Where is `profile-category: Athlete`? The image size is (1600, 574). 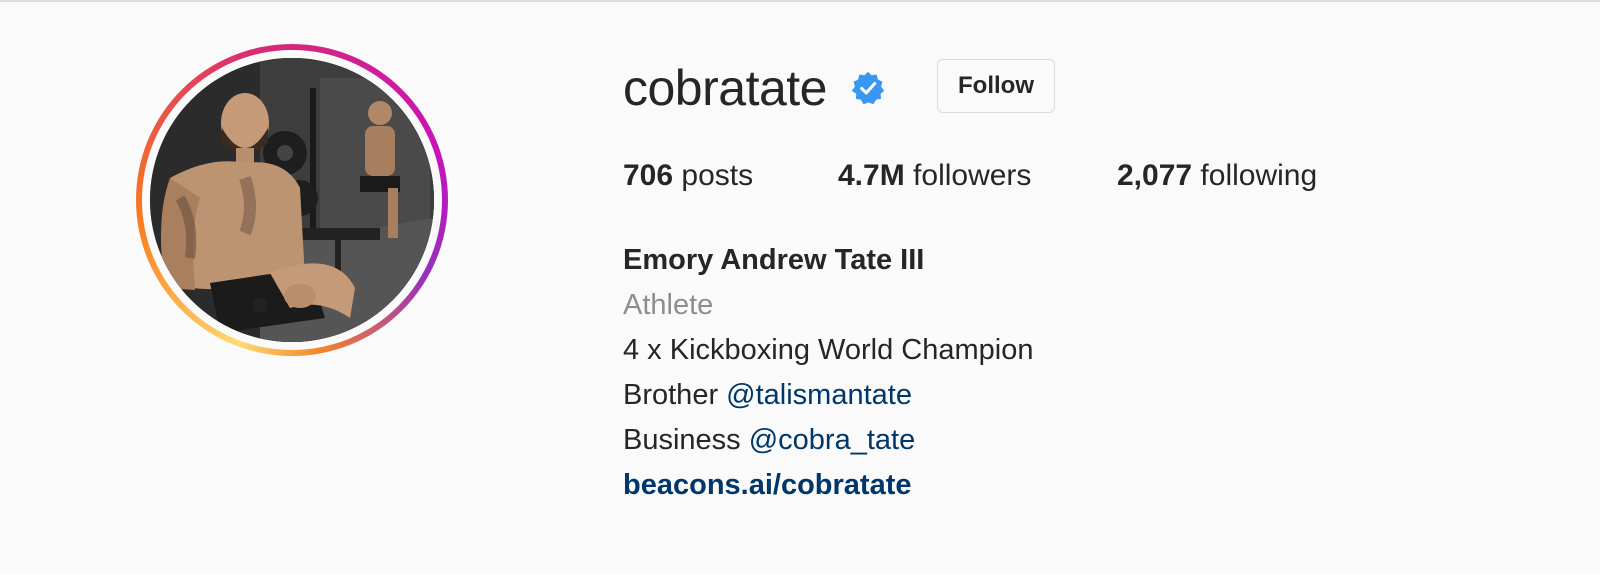
profile-category: Athlete is located at coordinates (668, 305).